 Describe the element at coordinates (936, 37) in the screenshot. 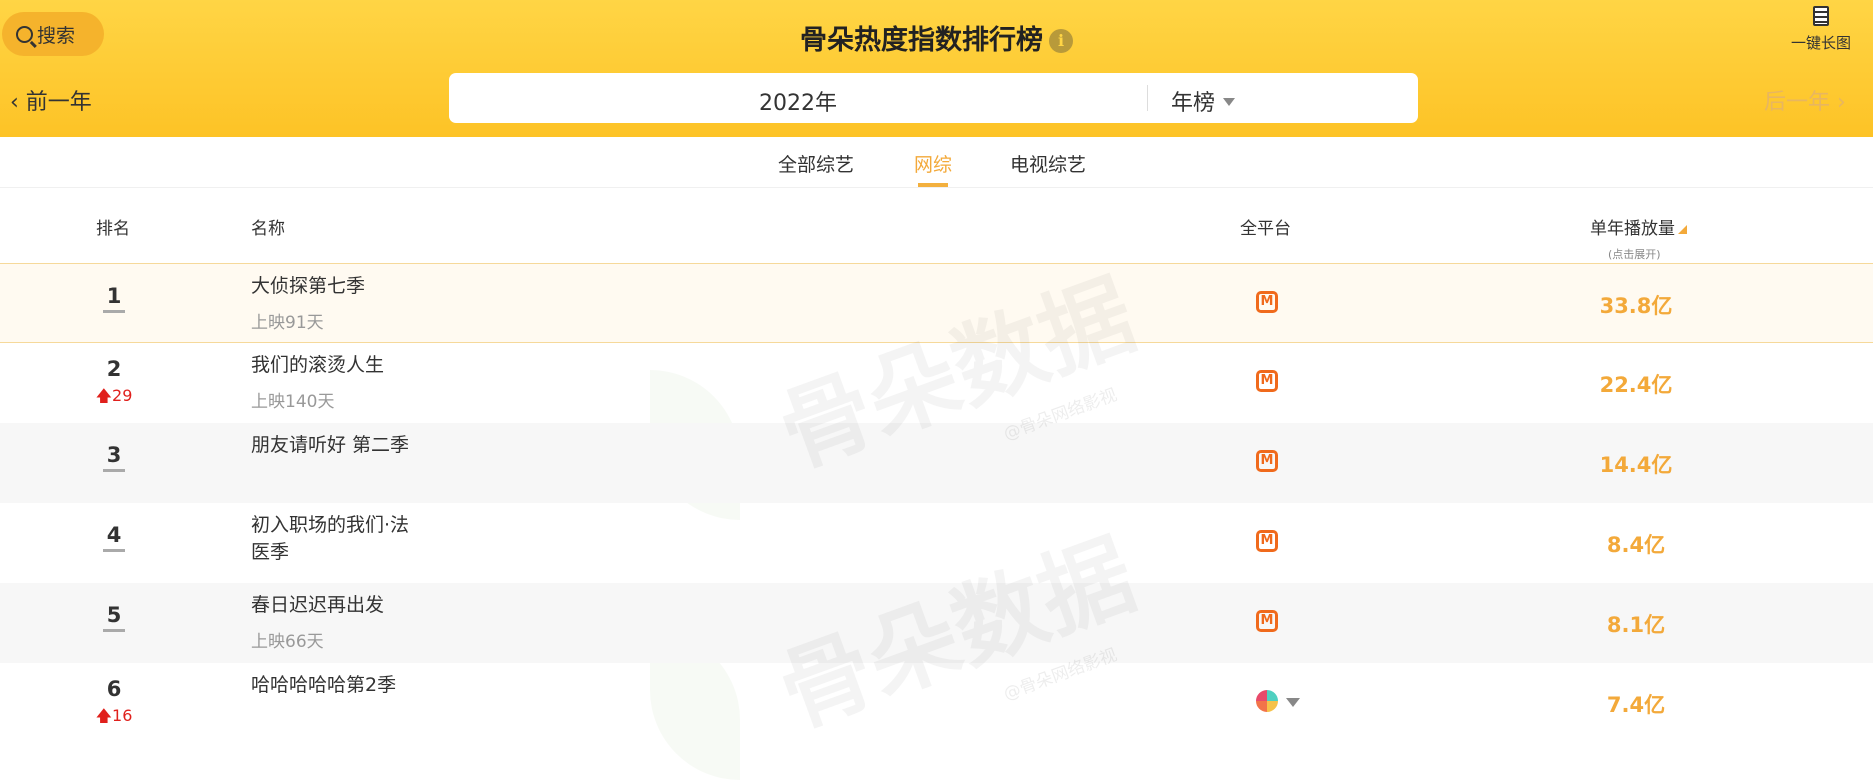

I see `page-title: 骨朵热度指数排行榜 i` at that location.